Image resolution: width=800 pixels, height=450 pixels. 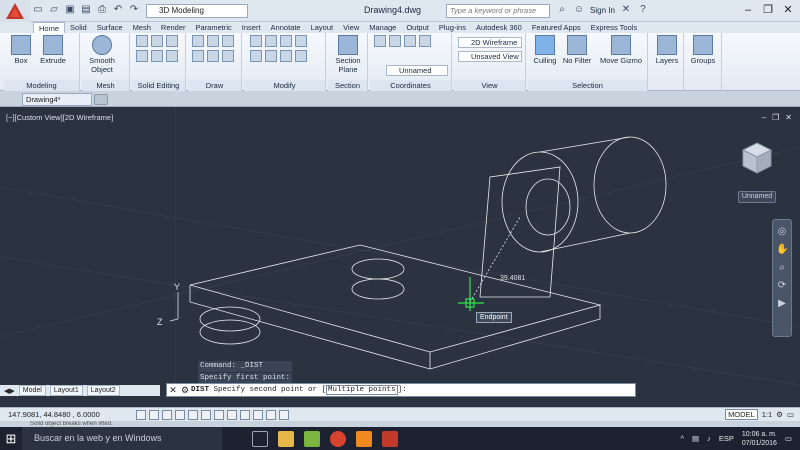 What do you see at coordinates (284, 414) in the screenshot?
I see `quick-properties-icon` at bounding box center [284, 414].